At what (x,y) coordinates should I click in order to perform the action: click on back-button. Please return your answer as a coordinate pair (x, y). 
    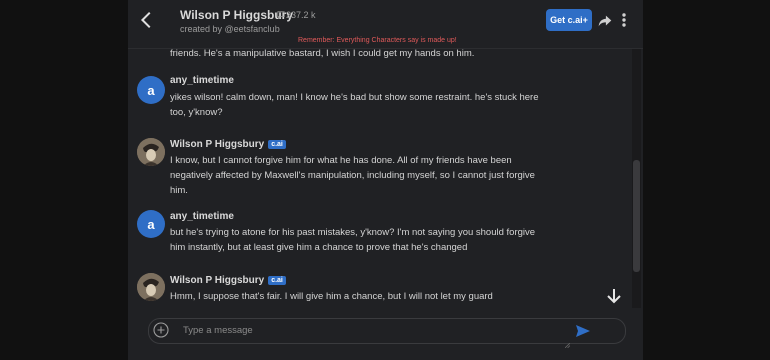
    Looking at the image, I should click on (147, 20).